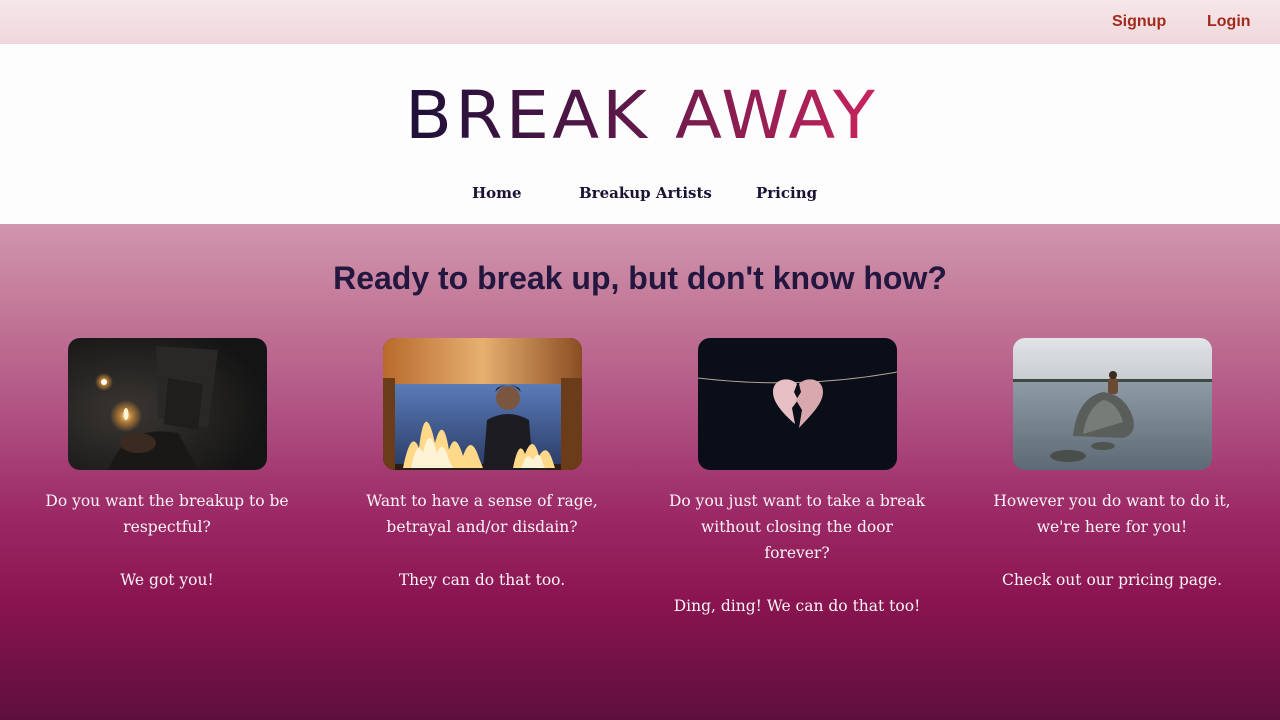 This screenshot has width=1280, height=720. What do you see at coordinates (786, 193) in the screenshot?
I see `nav-pricing: Pricing` at bounding box center [786, 193].